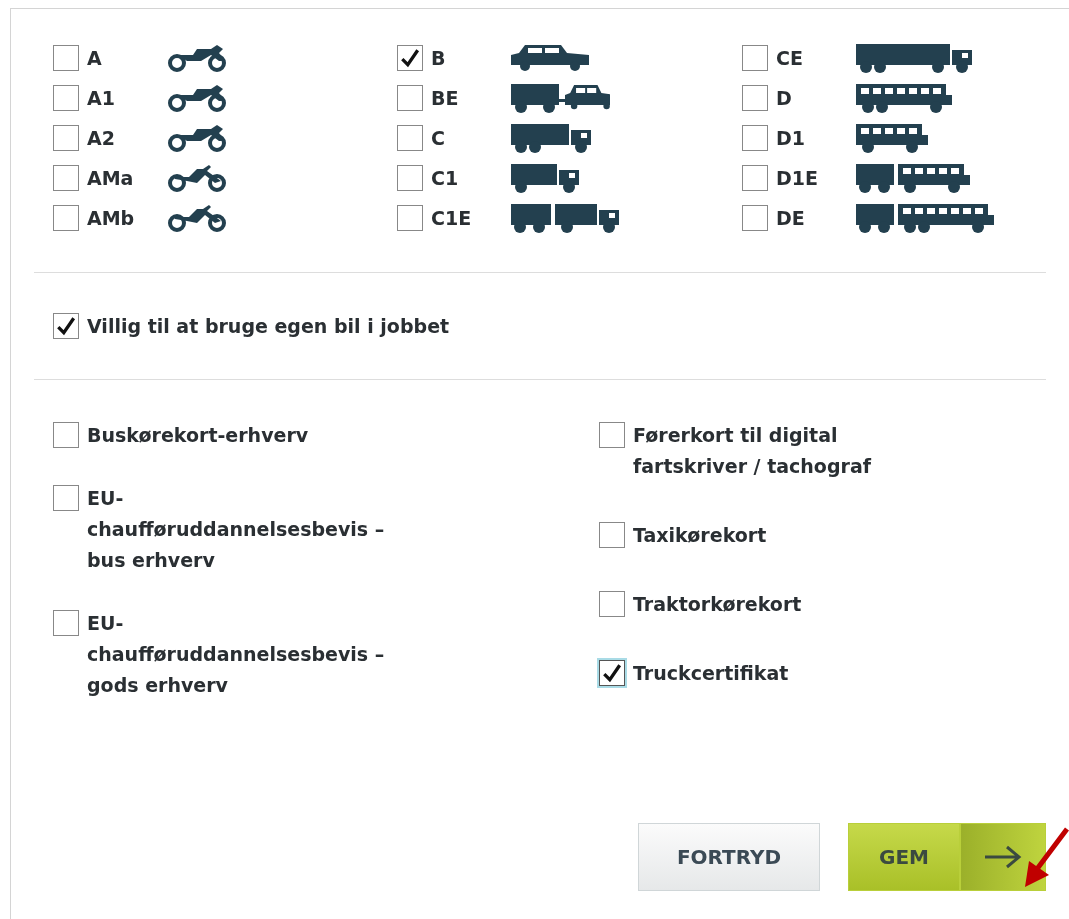  I want to click on option-label: Truckcertifikat, so click(711, 673).